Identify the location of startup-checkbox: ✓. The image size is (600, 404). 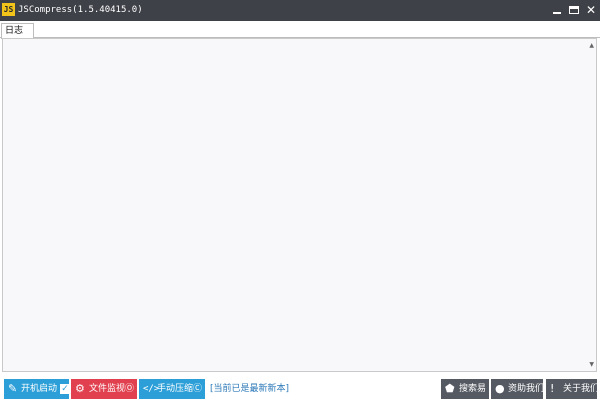
(65, 389).